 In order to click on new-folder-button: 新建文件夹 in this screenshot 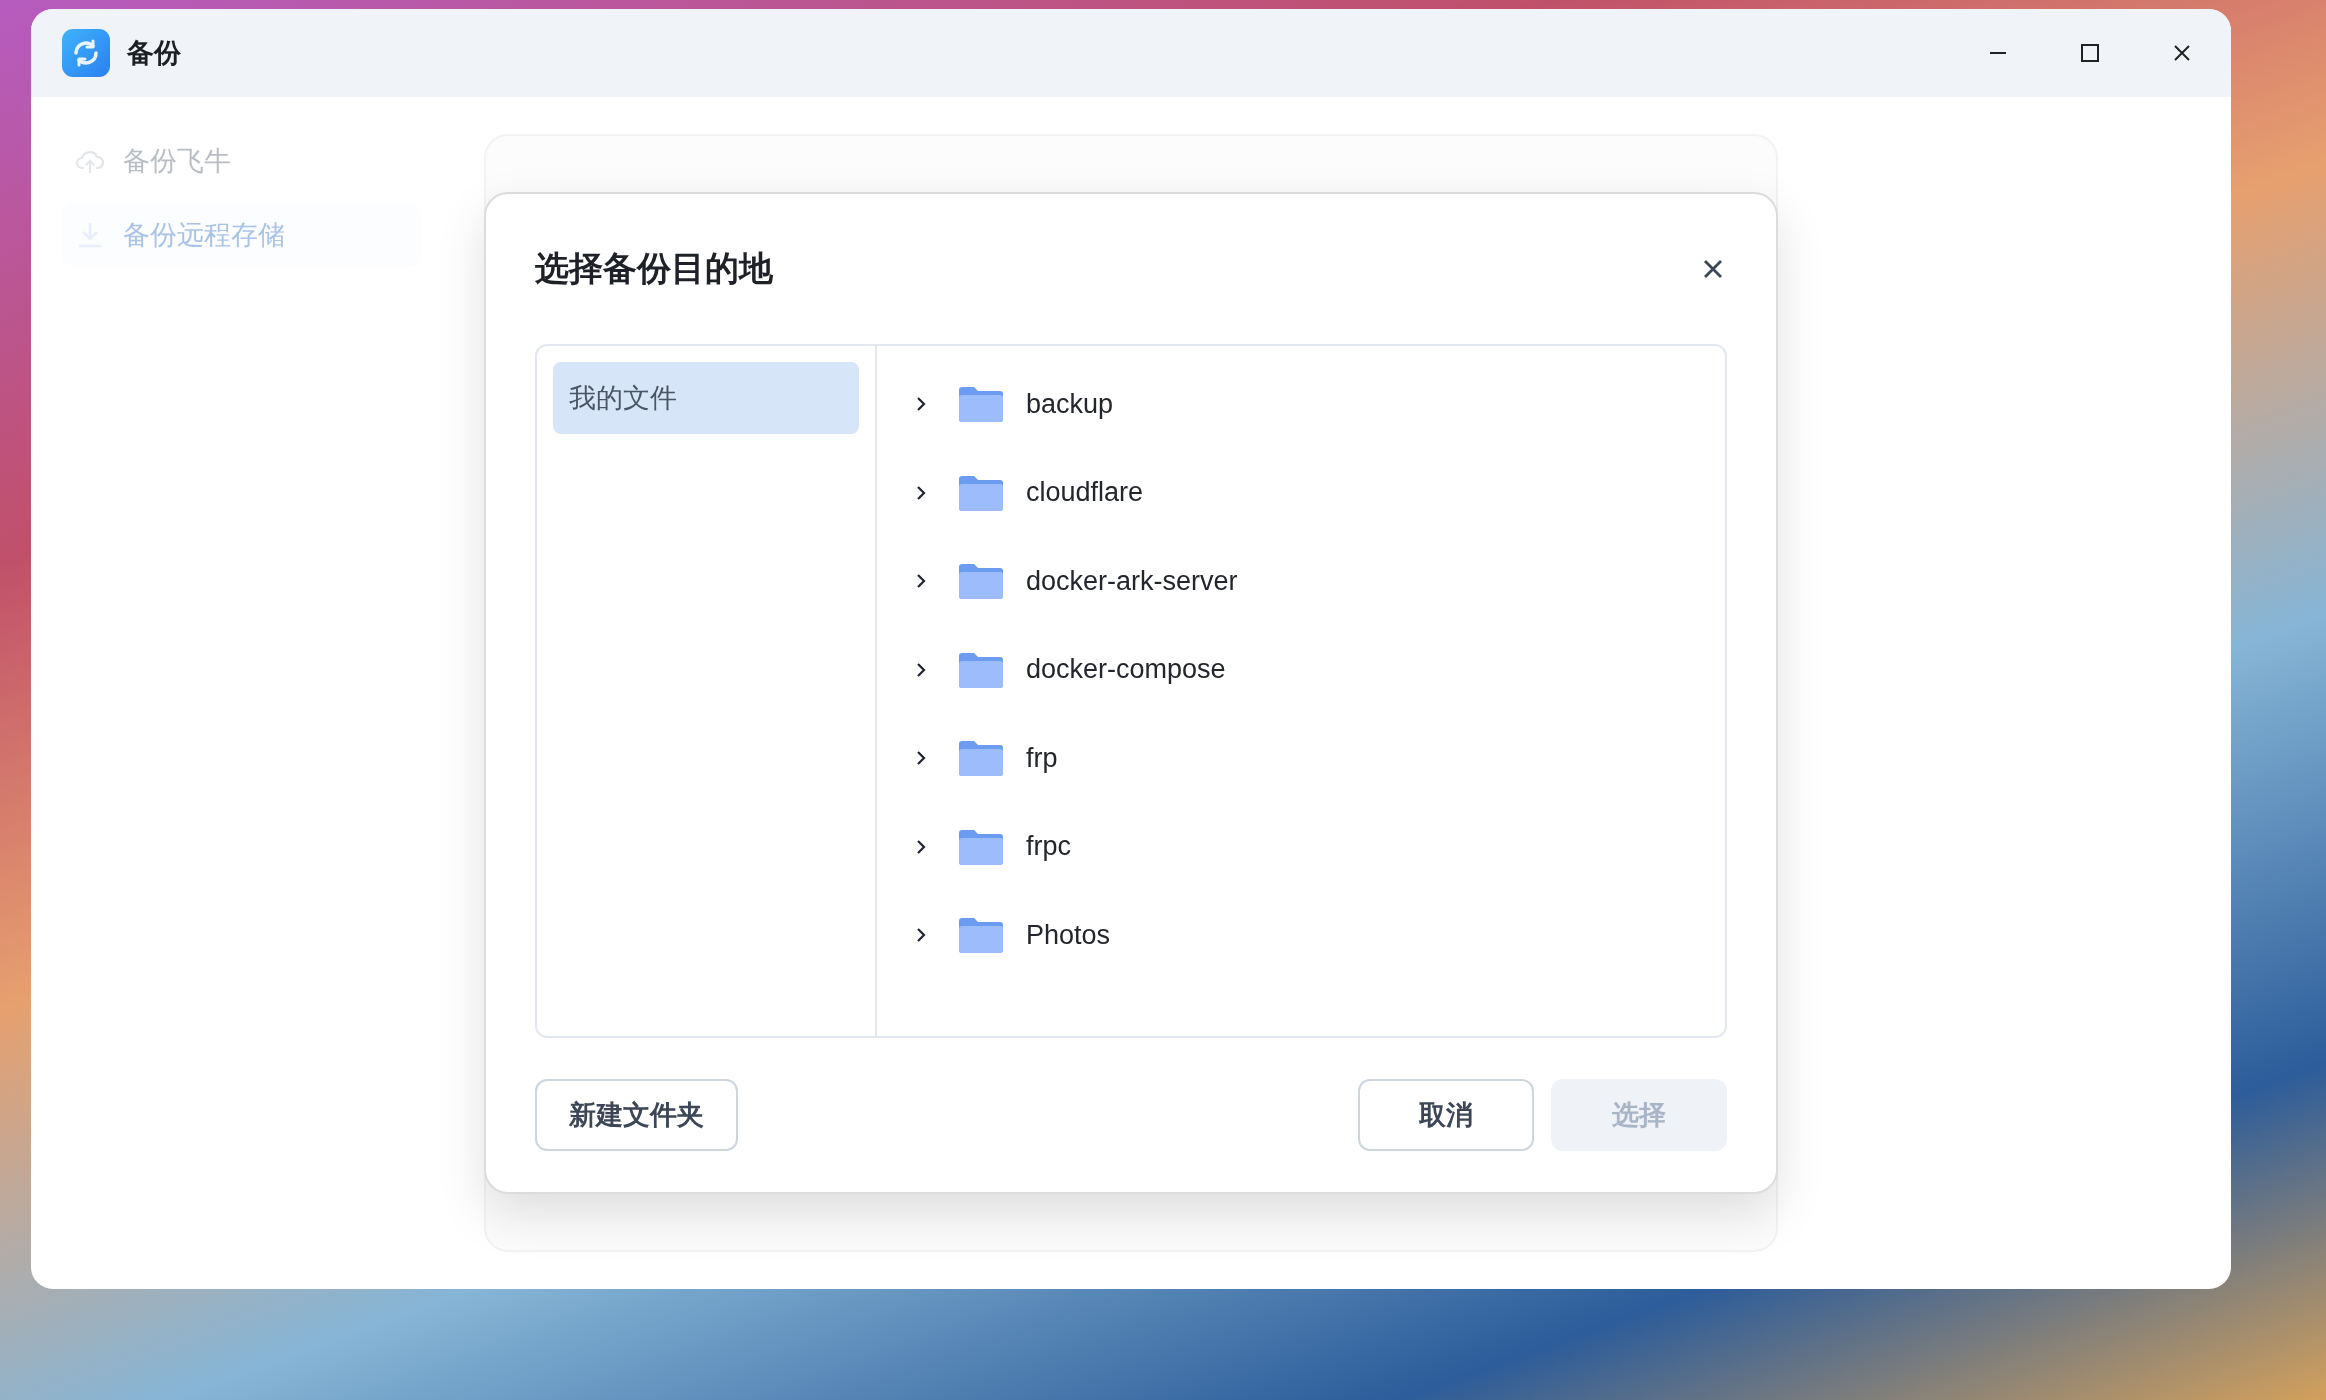, I will do `click(636, 1115)`.